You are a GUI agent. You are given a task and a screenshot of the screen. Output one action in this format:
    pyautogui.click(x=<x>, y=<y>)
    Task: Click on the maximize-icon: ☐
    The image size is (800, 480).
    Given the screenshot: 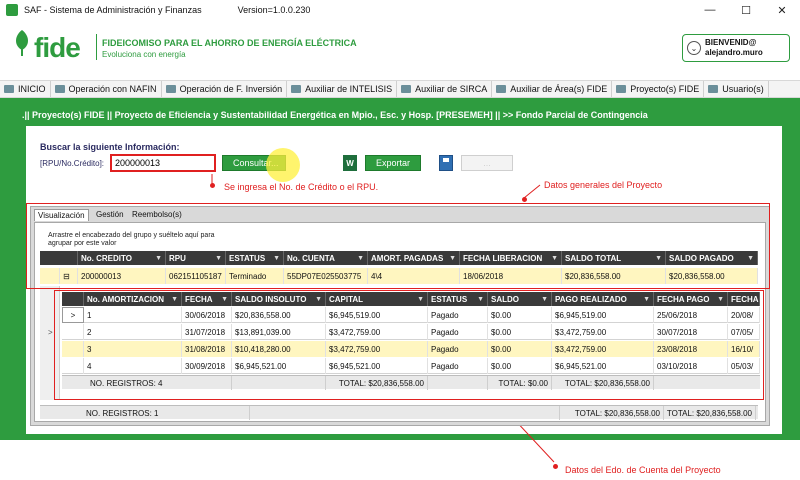 What is the action you would take?
    pyautogui.click(x=746, y=10)
    